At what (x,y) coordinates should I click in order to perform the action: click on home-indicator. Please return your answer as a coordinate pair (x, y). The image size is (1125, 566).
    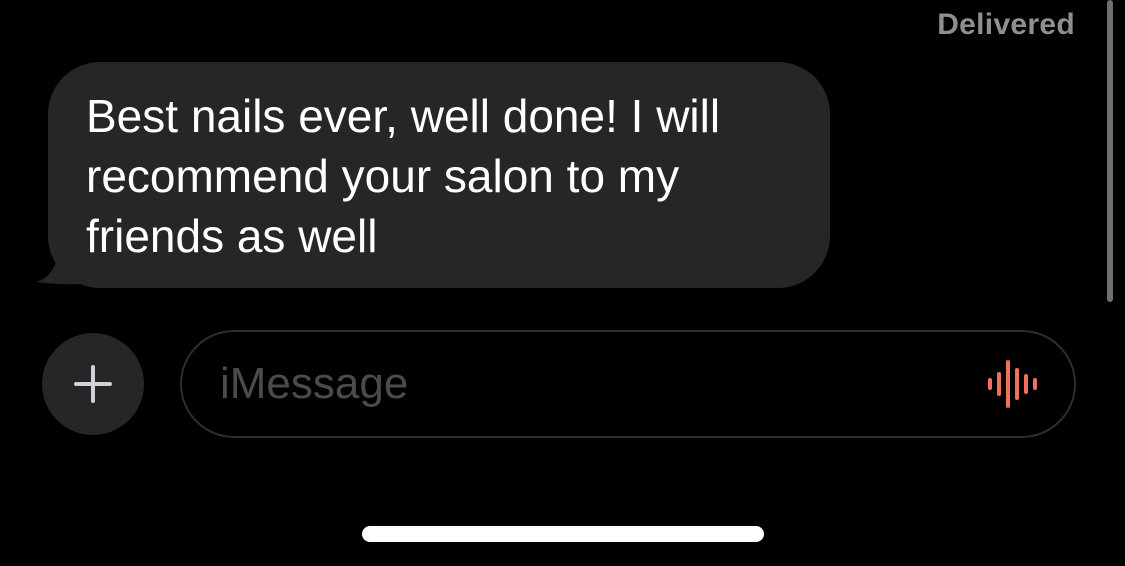
    Looking at the image, I should click on (563, 534).